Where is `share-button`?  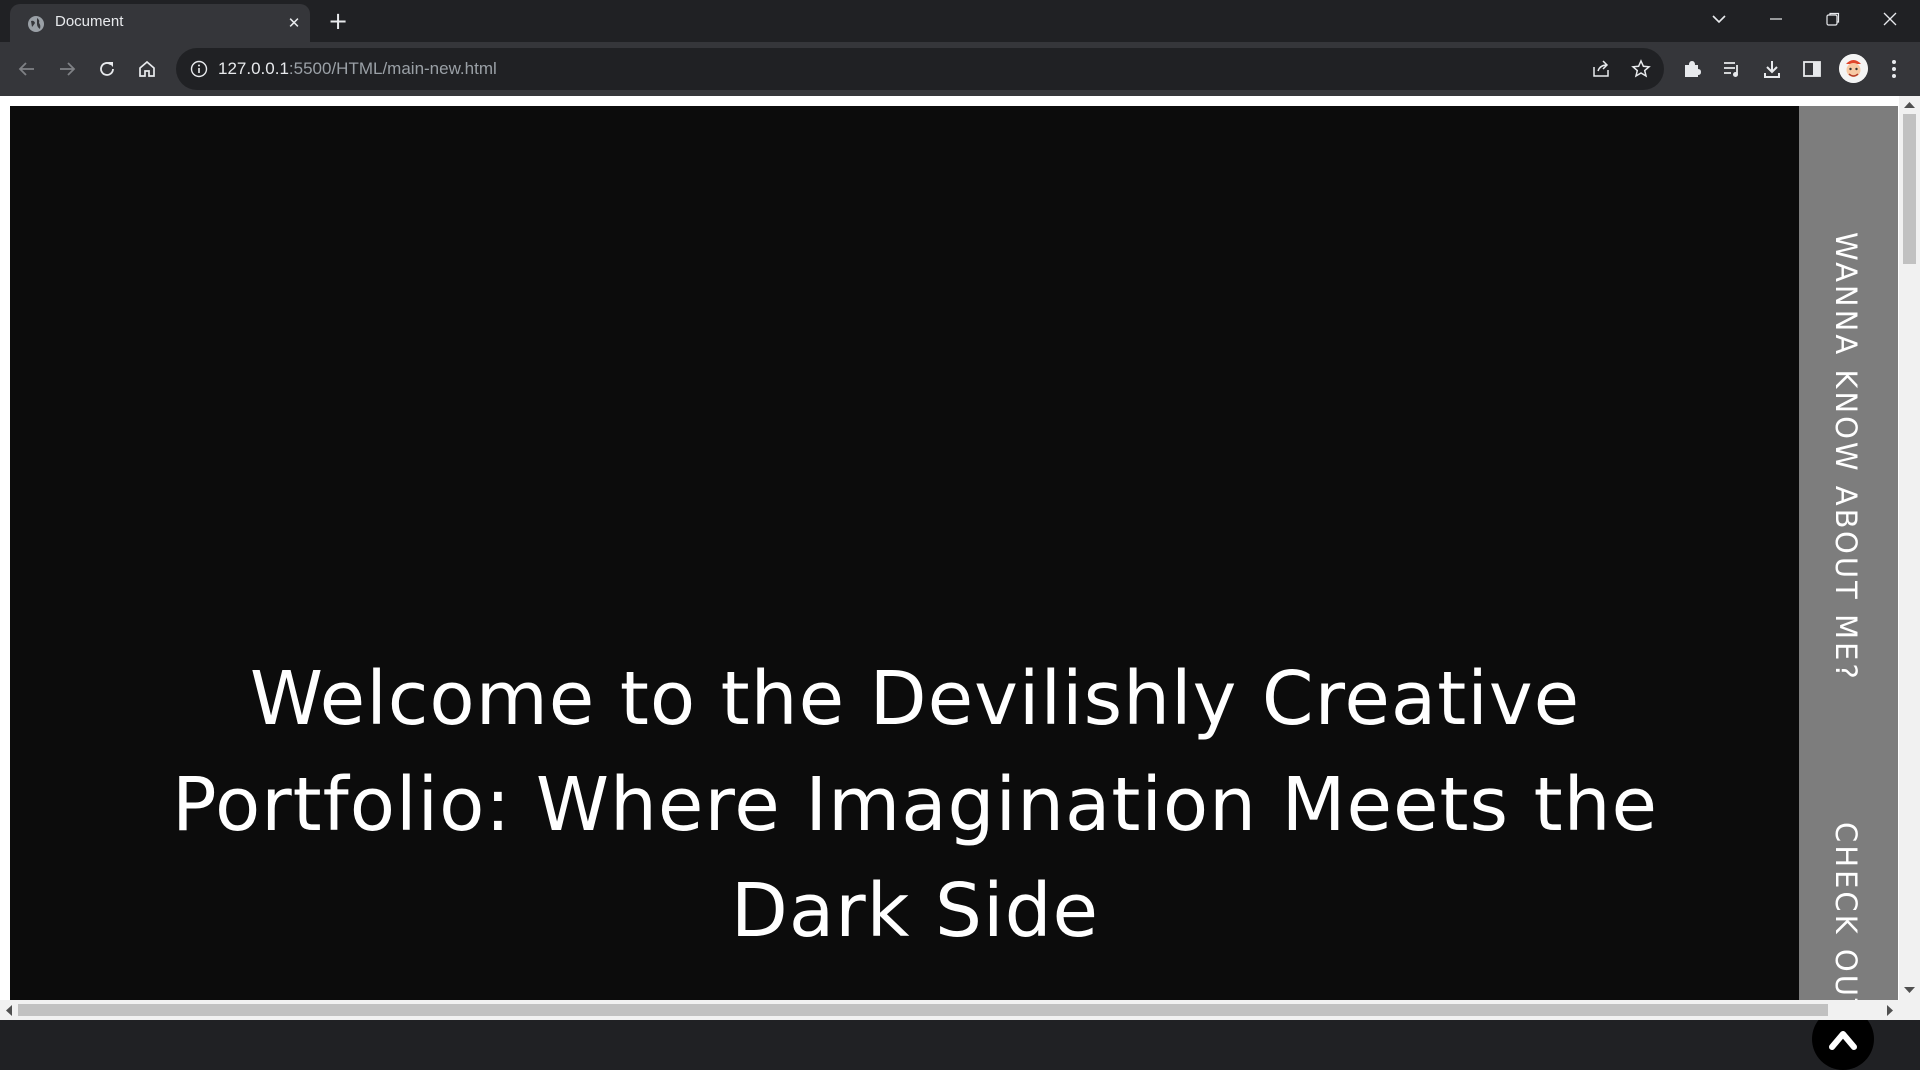 share-button is located at coordinates (1601, 69).